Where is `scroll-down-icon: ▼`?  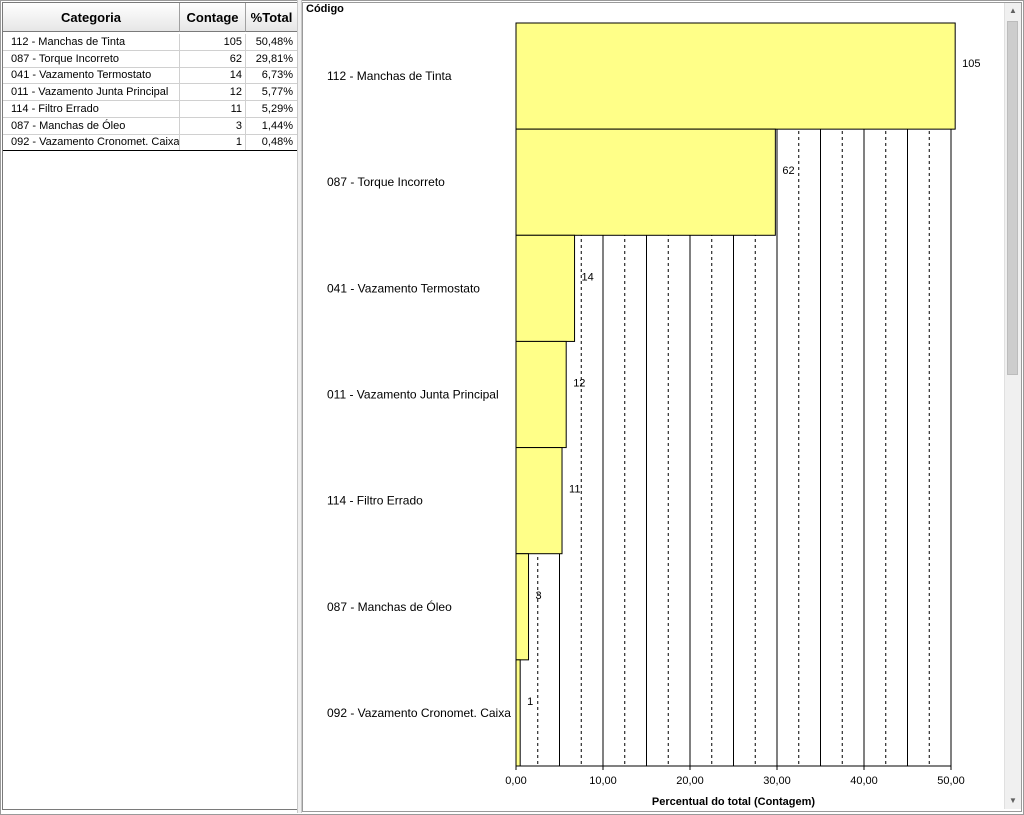
scroll-down-icon: ▼ is located at coordinates (1013, 801).